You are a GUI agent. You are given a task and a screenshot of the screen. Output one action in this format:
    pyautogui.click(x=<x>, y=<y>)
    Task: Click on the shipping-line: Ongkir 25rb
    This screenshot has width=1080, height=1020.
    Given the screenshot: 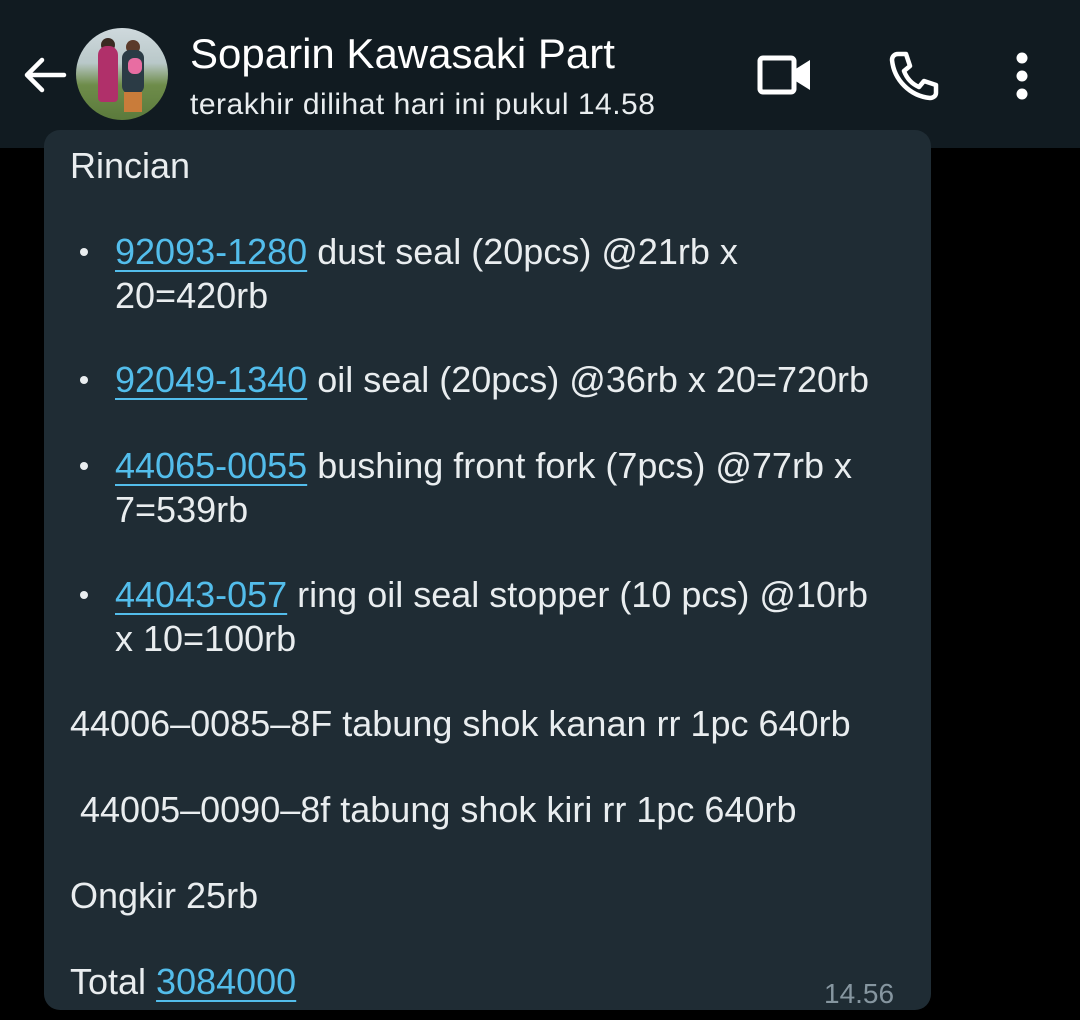 What is the action you would take?
    pyautogui.click(x=164, y=895)
    